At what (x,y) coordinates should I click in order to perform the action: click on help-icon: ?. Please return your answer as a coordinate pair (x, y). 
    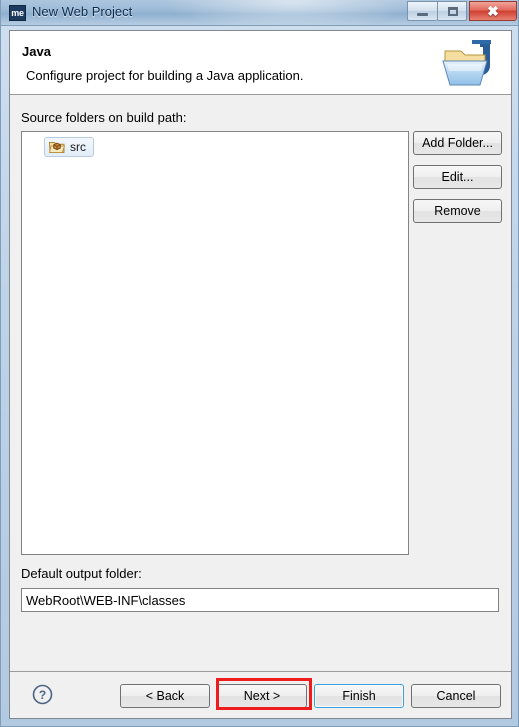
    Looking at the image, I should click on (42, 694).